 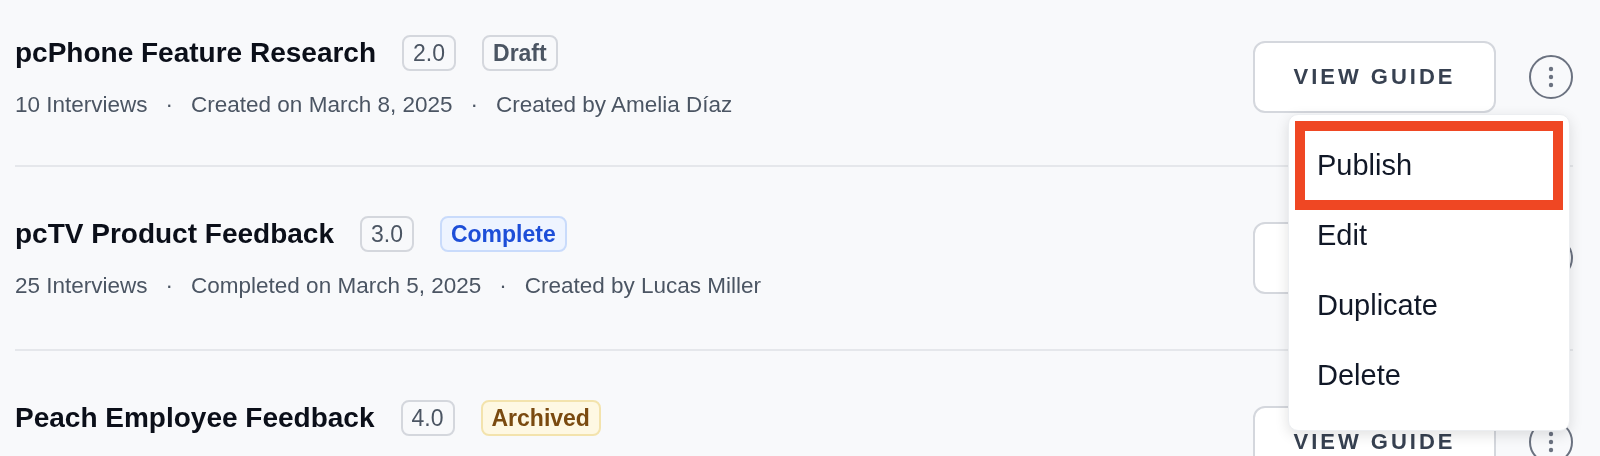 I want to click on guide-title: pcPhone Feature Research, so click(x=196, y=53).